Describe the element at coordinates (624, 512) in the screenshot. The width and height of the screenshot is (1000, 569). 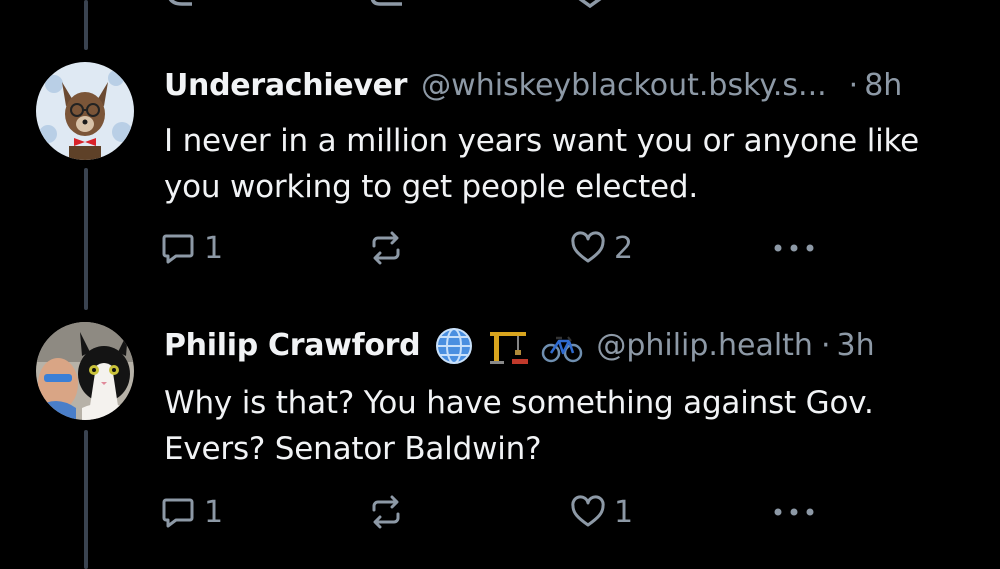
I see `like-count: 1` at that location.